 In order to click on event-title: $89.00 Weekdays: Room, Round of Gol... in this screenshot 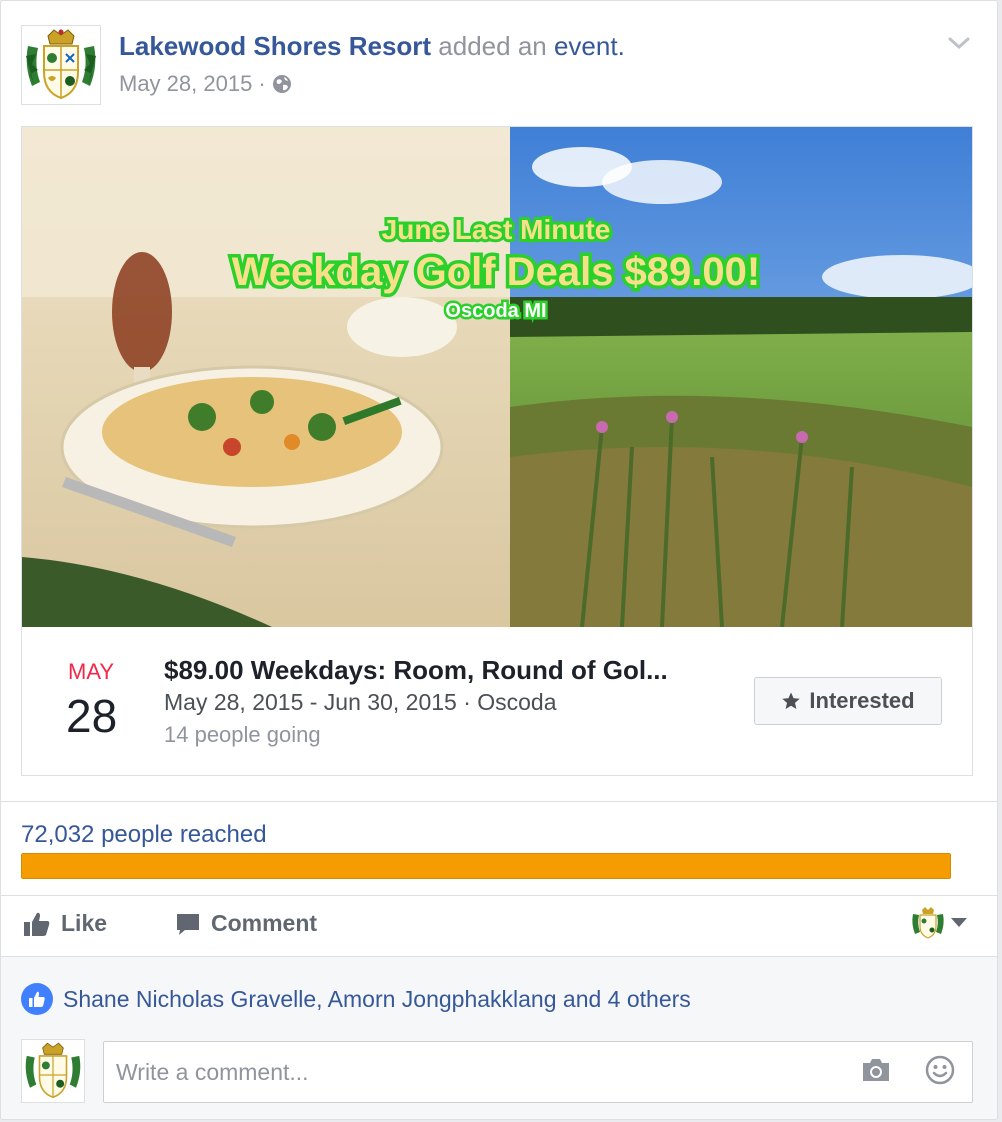, I will do `click(416, 670)`.